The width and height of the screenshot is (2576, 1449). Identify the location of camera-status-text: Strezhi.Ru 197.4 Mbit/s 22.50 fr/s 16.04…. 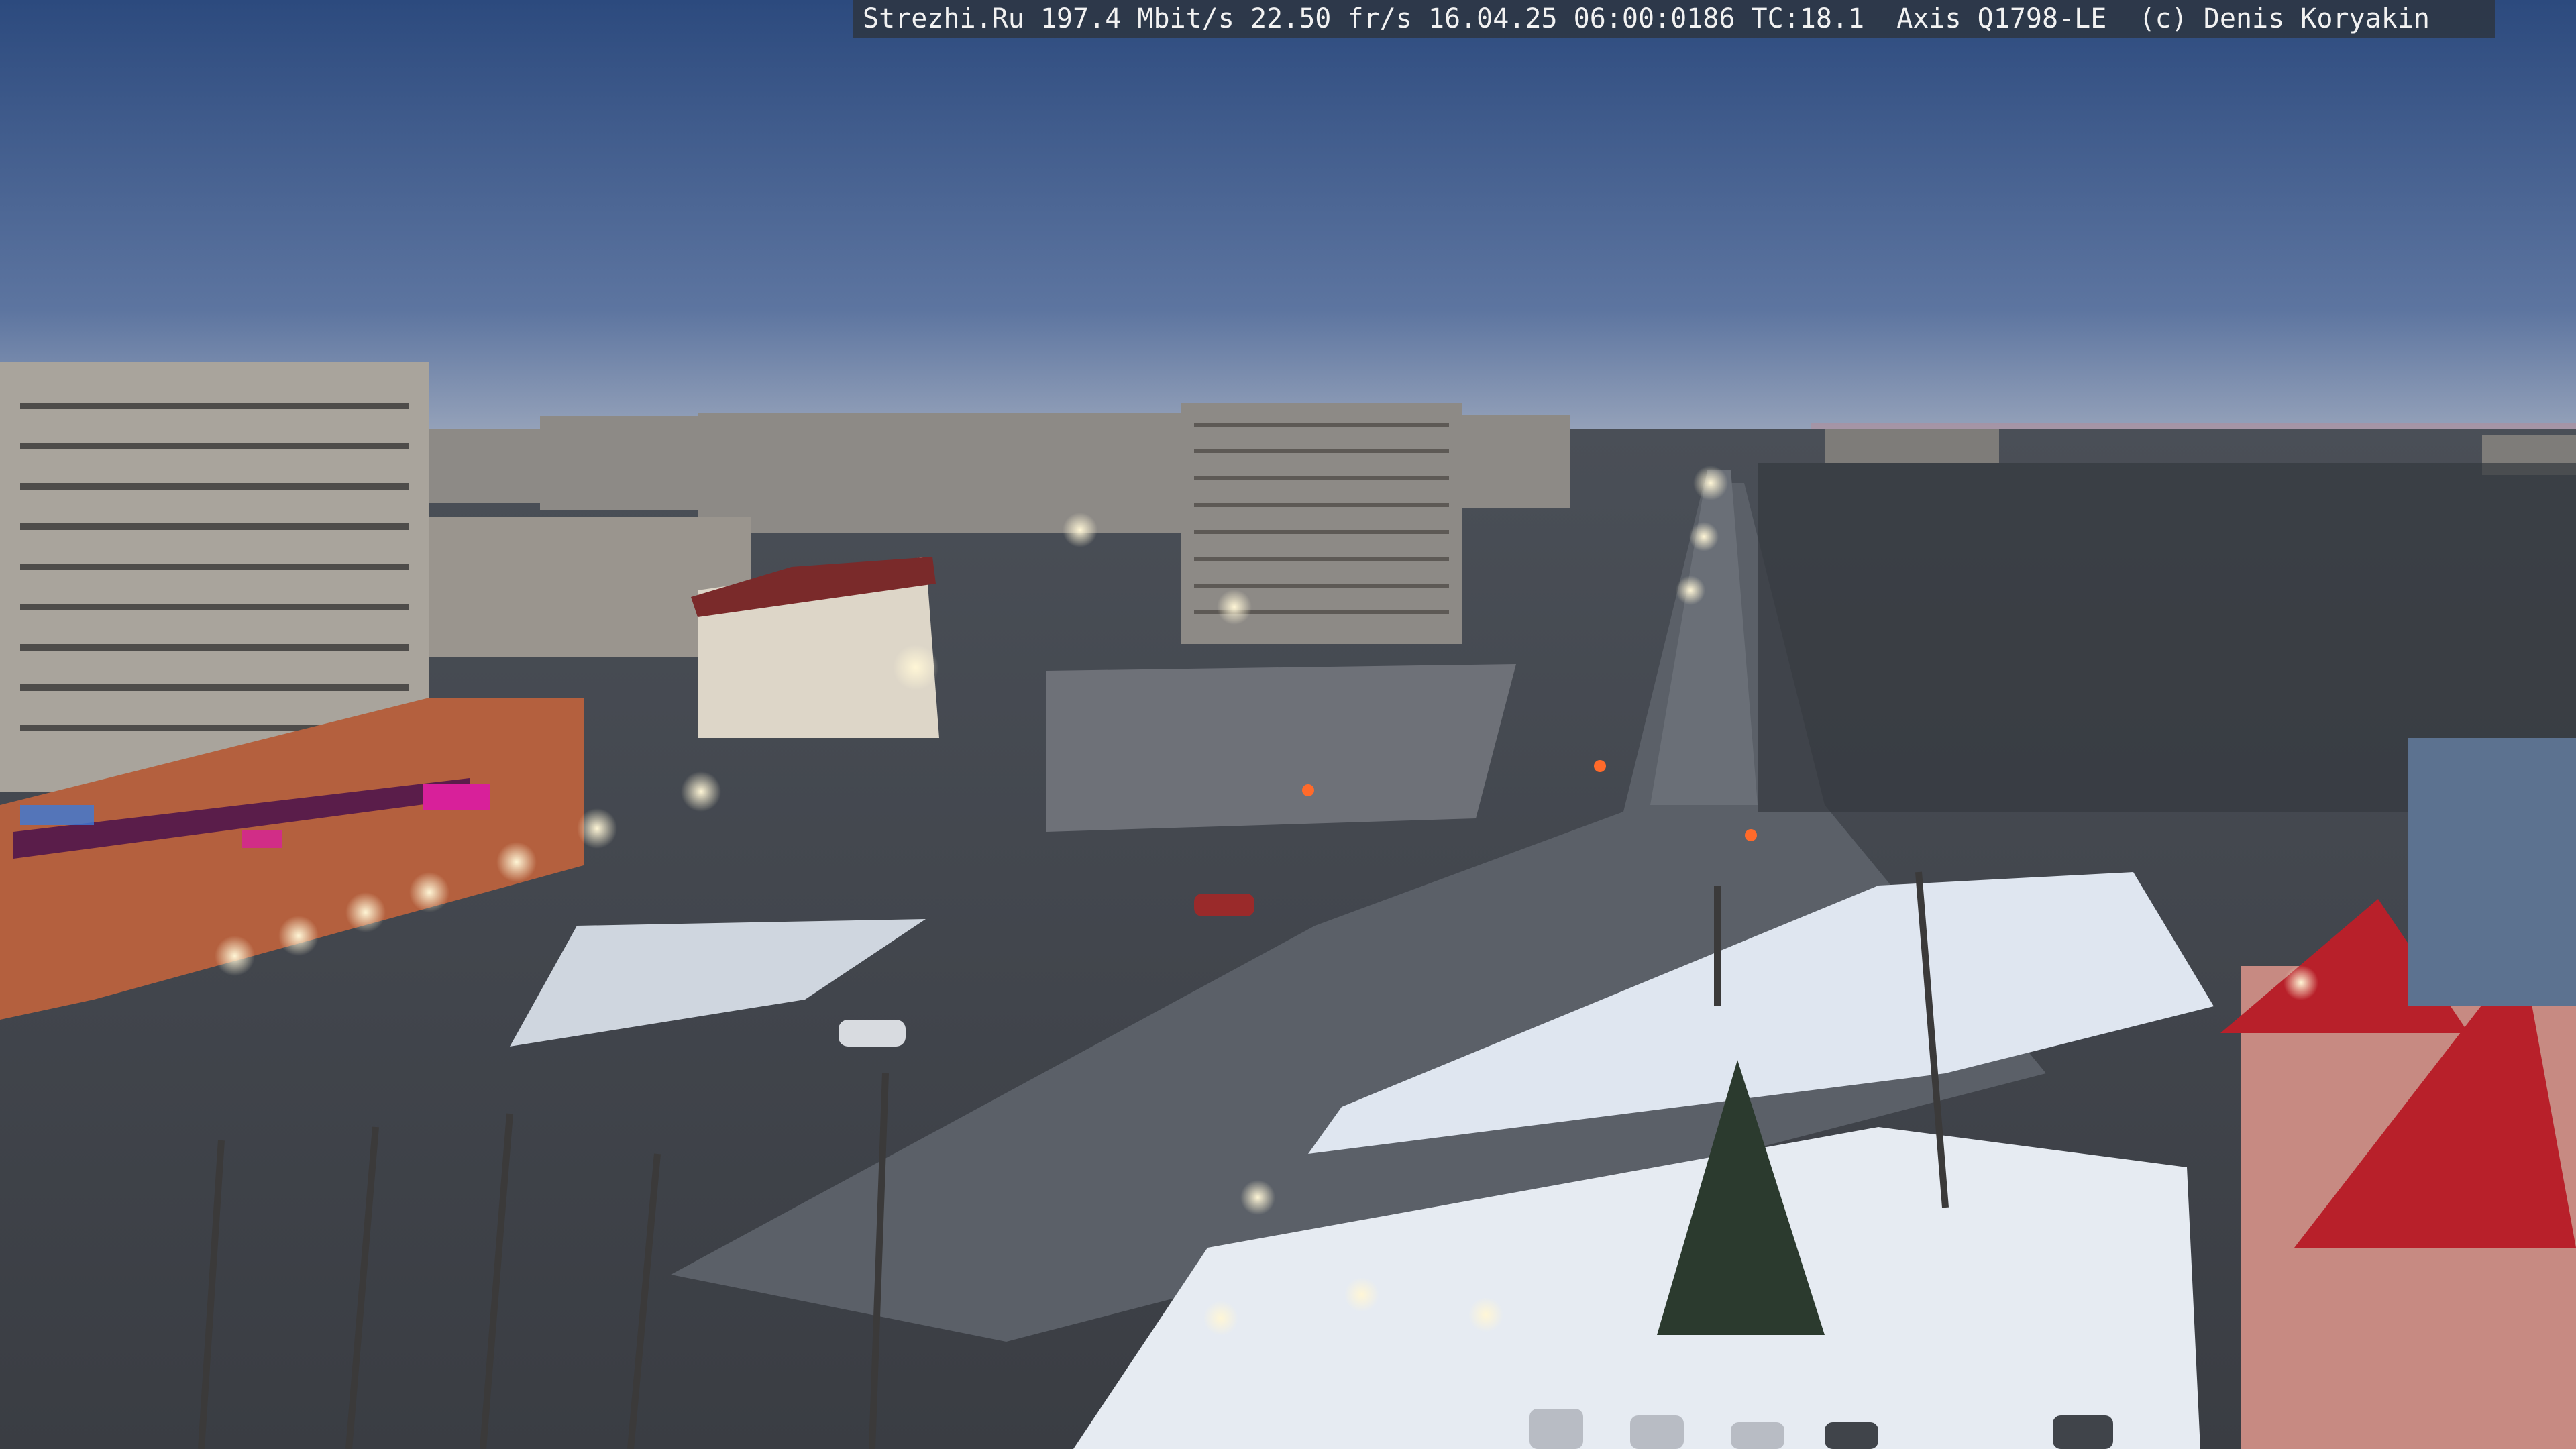
(1646, 18).